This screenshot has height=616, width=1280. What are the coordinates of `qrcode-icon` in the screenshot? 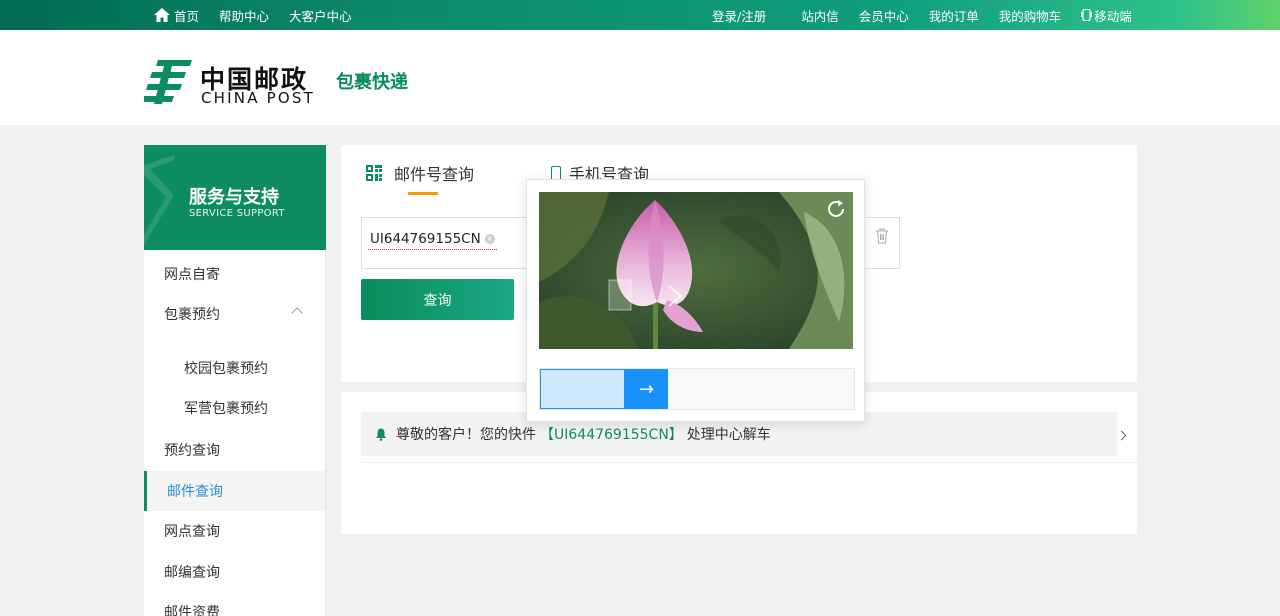 It's located at (374, 173).